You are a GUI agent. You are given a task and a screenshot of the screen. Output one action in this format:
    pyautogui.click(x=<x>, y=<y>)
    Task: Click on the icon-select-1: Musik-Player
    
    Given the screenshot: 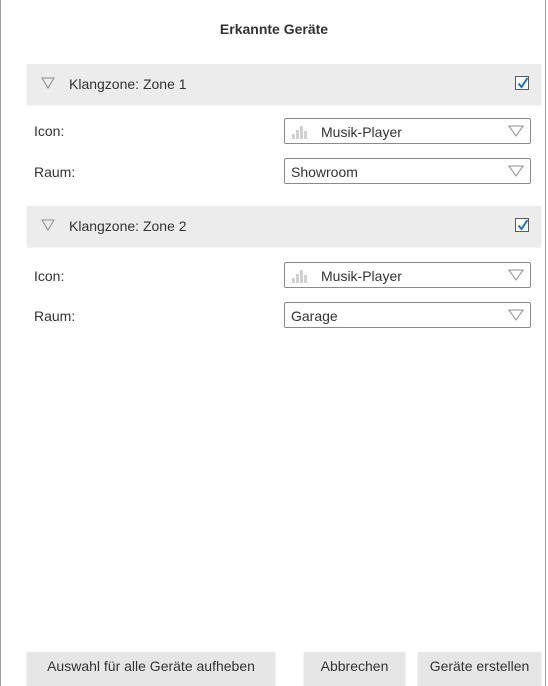 What is the action you would take?
    pyautogui.click(x=407, y=131)
    